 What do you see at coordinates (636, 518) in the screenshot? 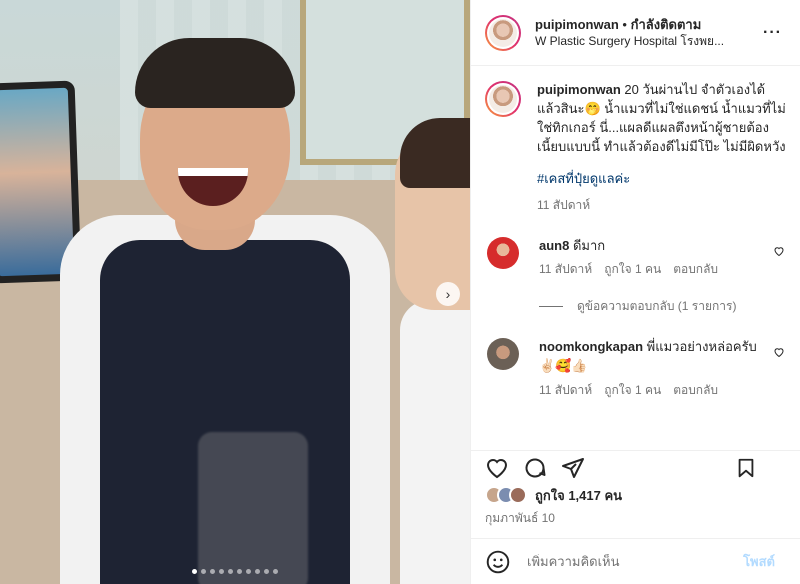
I see `post-date: กุมภาพันธ์ 10` at bounding box center [636, 518].